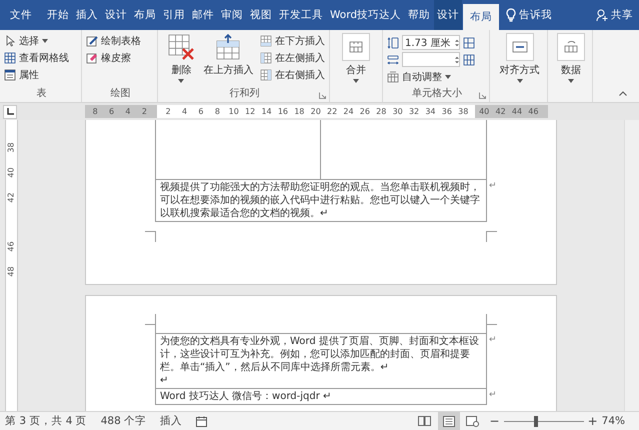  I want to click on merge-button: 合并, so click(356, 58).